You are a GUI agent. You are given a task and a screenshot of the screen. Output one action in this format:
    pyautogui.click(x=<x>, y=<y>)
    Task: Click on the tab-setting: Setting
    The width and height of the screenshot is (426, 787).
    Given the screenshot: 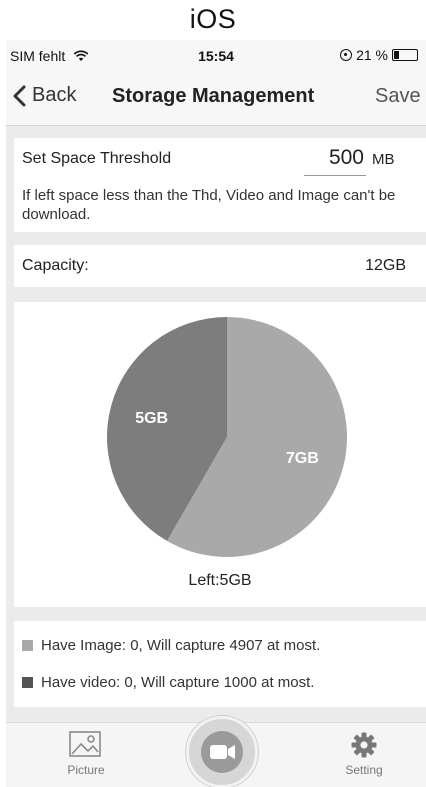 What is the action you would take?
    pyautogui.click(x=364, y=750)
    